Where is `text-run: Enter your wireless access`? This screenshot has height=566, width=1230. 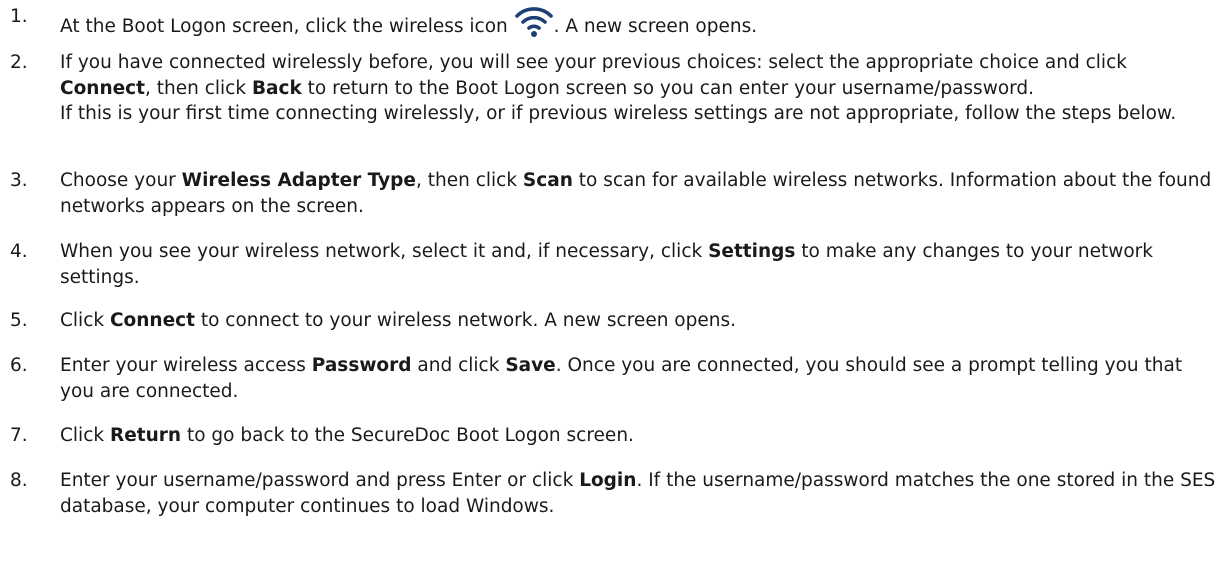 text-run: Enter your wireless access is located at coordinates (186, 365).